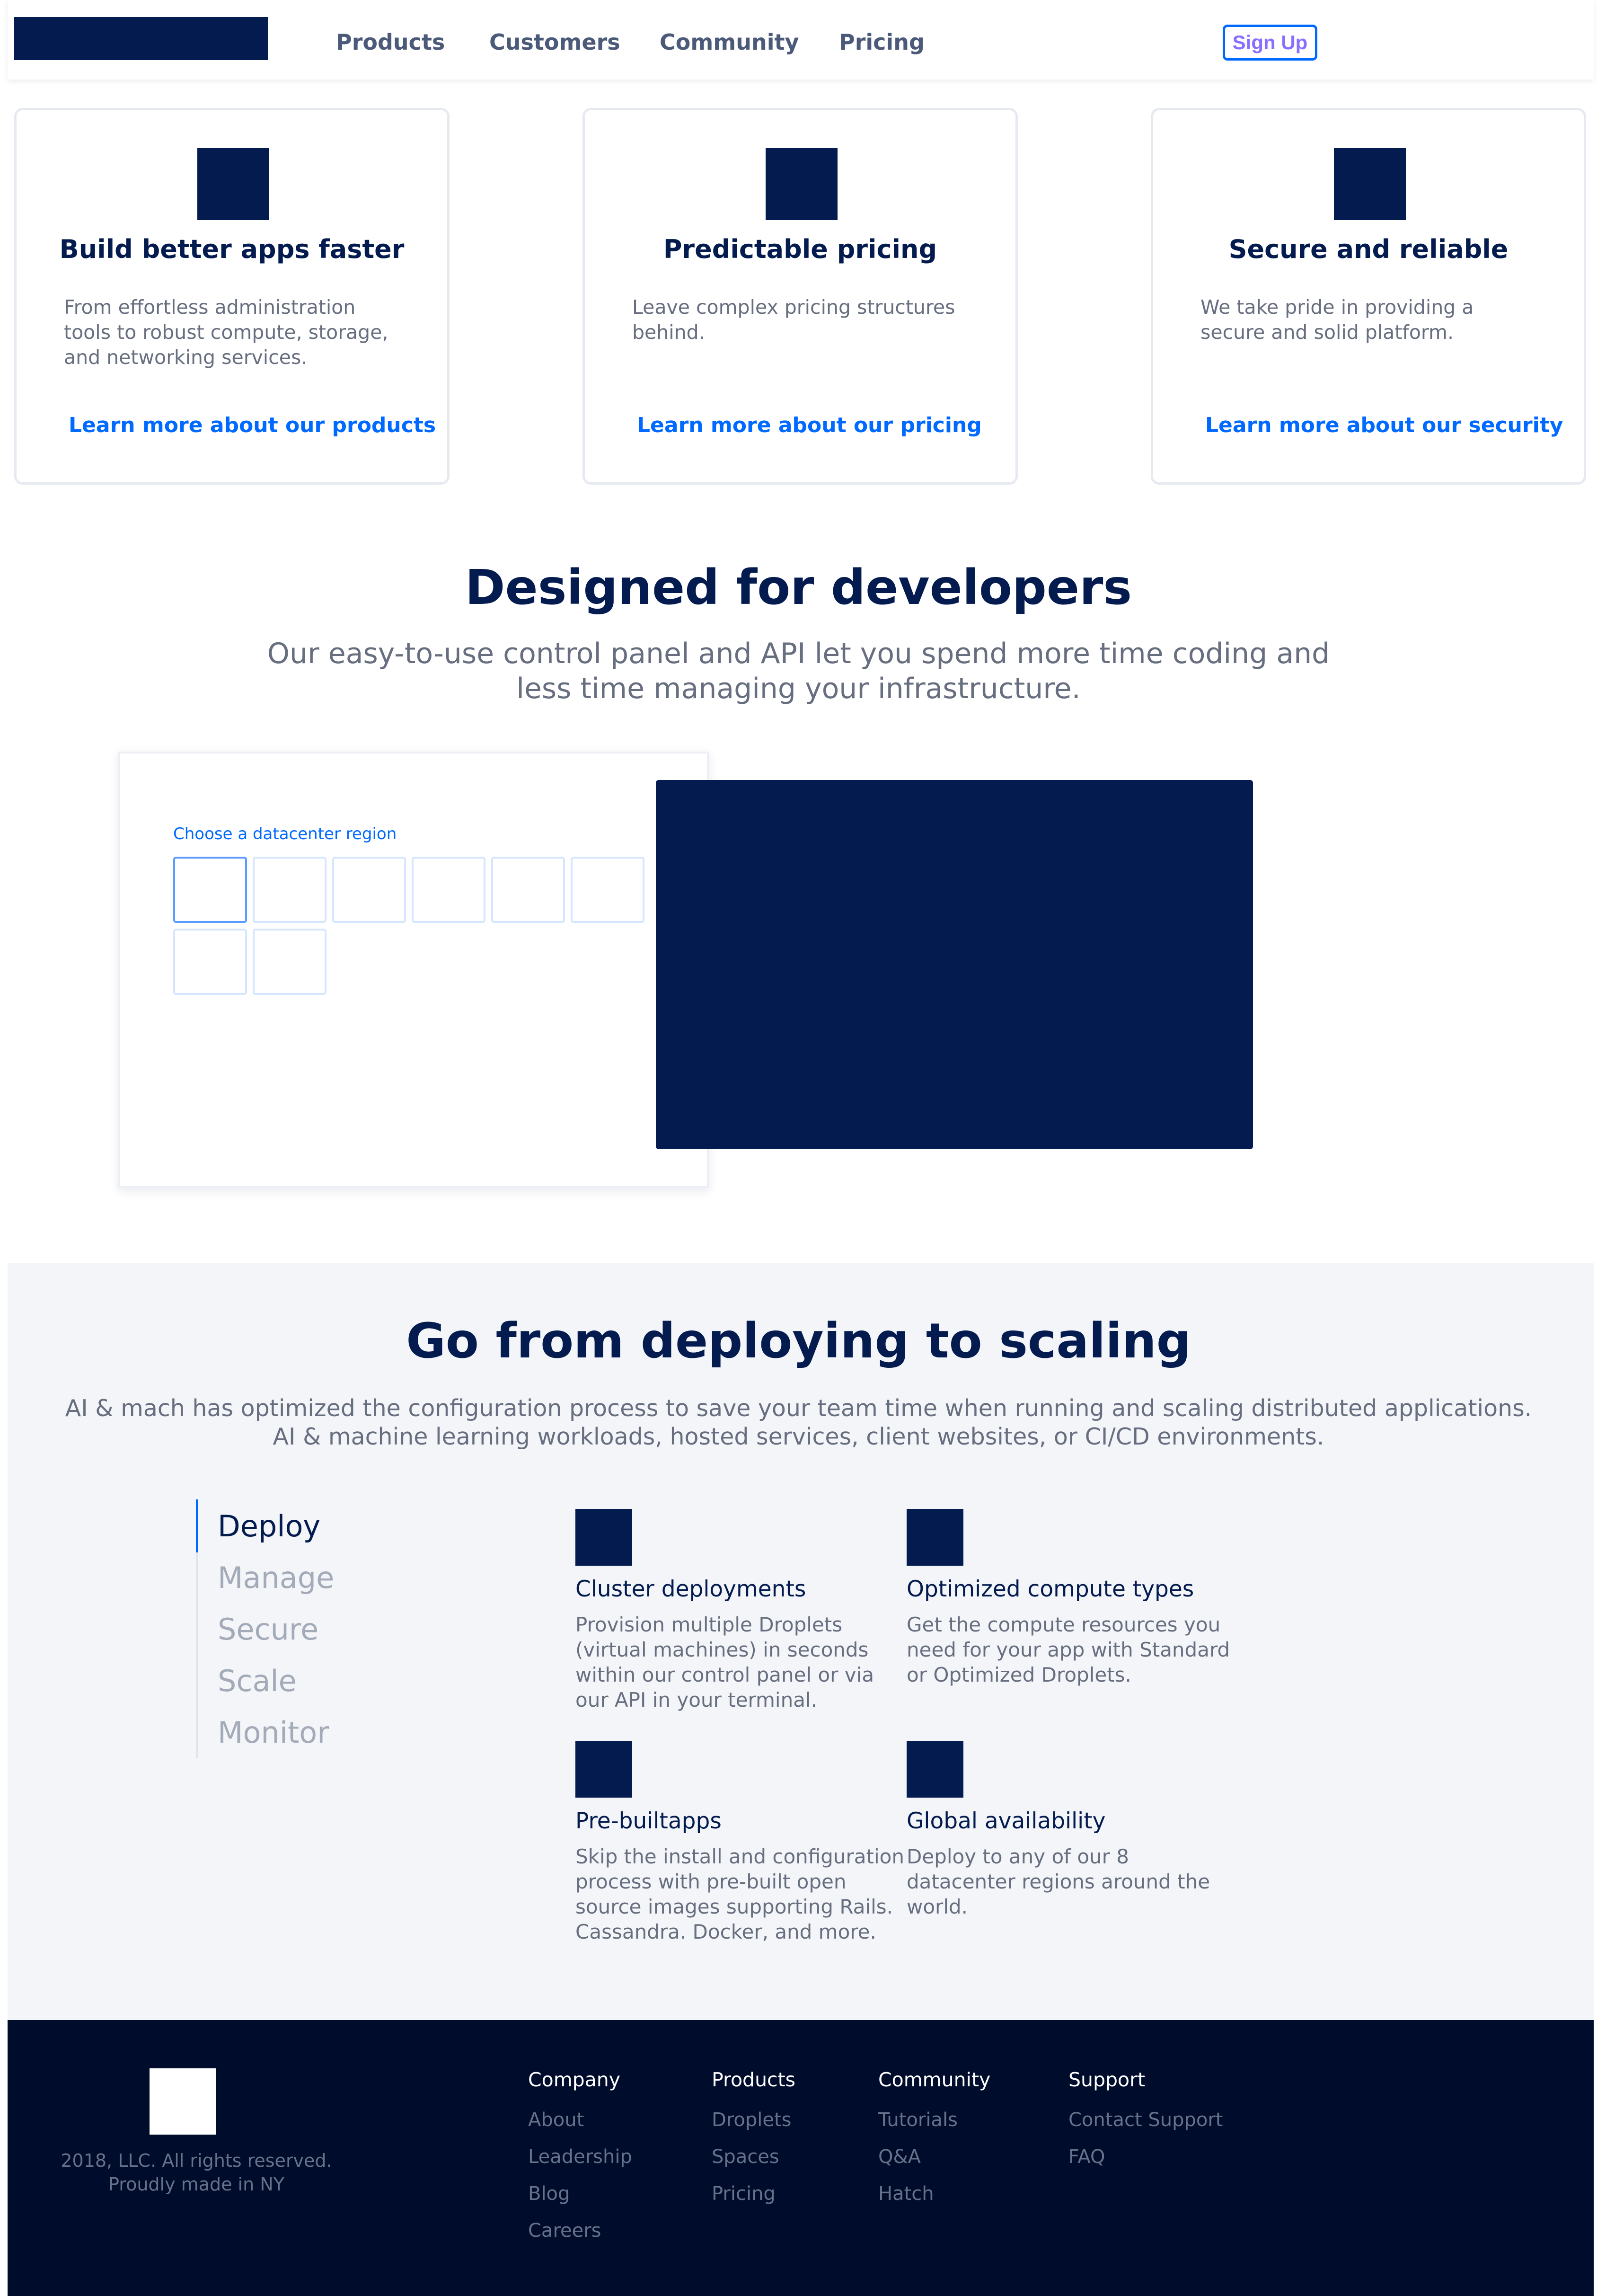  Describe the element at coordinates (798, 587) in the screenshot. I see `section-title-developers: Designed for developers` at that location.